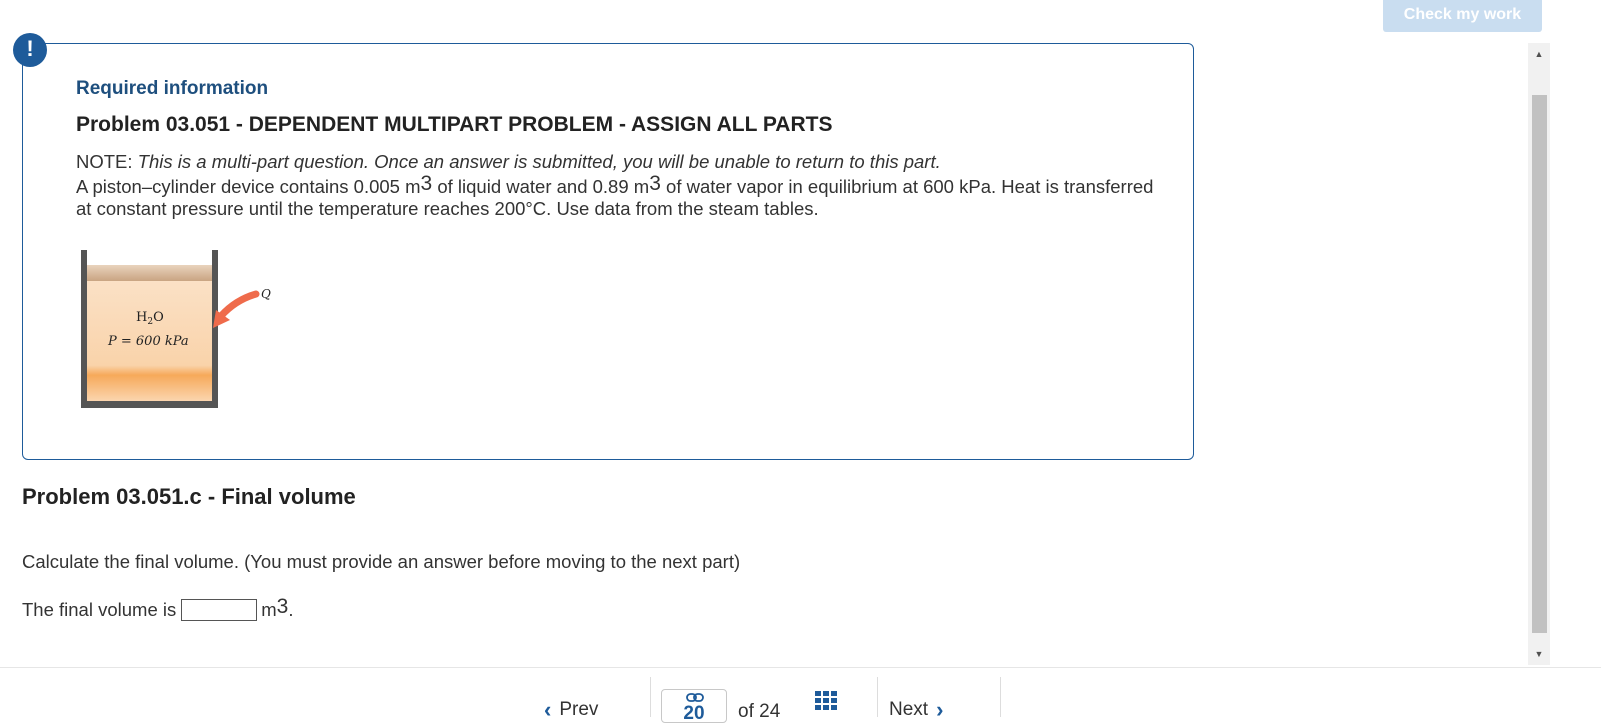 This screenshot has width=1601, height=725. What do you see at coordinates (148, 341) in the screenshot?
I see `pressure-label: P = 600 kPa` at bounding box center [148, 341].